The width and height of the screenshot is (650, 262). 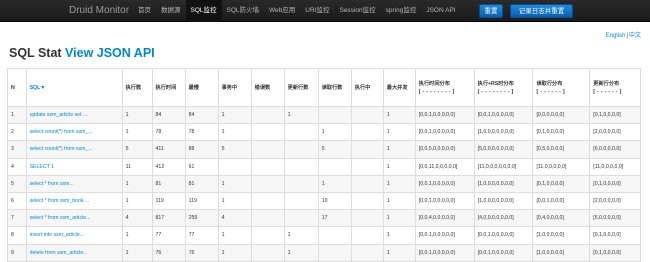 What do you see at coordinates (444, 149) in the screenshot?
I see `table-cell-exec-time-hist: [0,0,5,0,0,0,0,0]` at bounding box center [444, 149].